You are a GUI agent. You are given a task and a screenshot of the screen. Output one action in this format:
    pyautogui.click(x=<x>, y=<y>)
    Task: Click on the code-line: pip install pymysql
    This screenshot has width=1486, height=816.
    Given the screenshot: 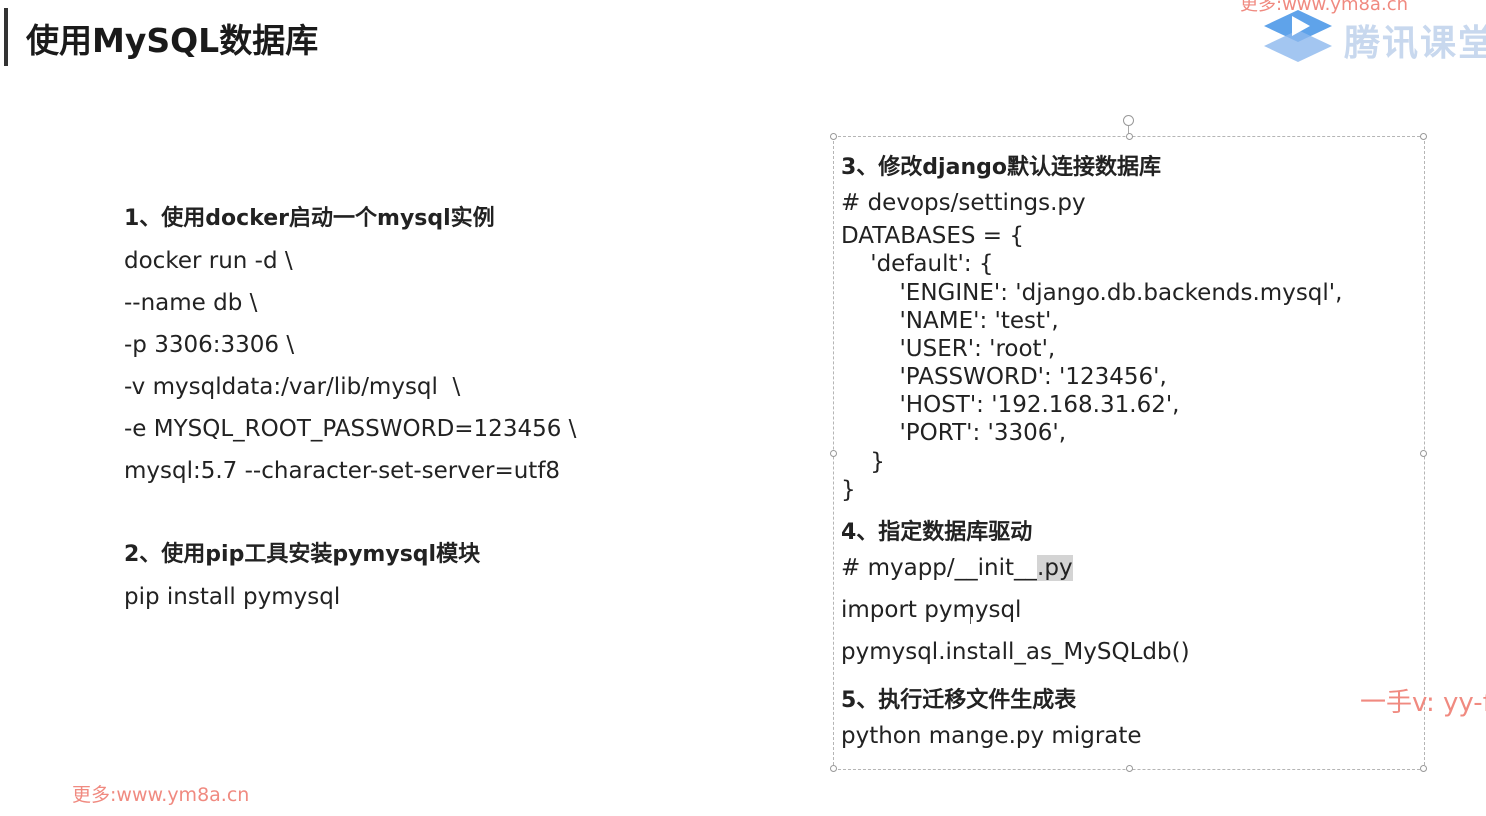 What is the action you would take?
    pyautogui.click(x=232, y=597)
    